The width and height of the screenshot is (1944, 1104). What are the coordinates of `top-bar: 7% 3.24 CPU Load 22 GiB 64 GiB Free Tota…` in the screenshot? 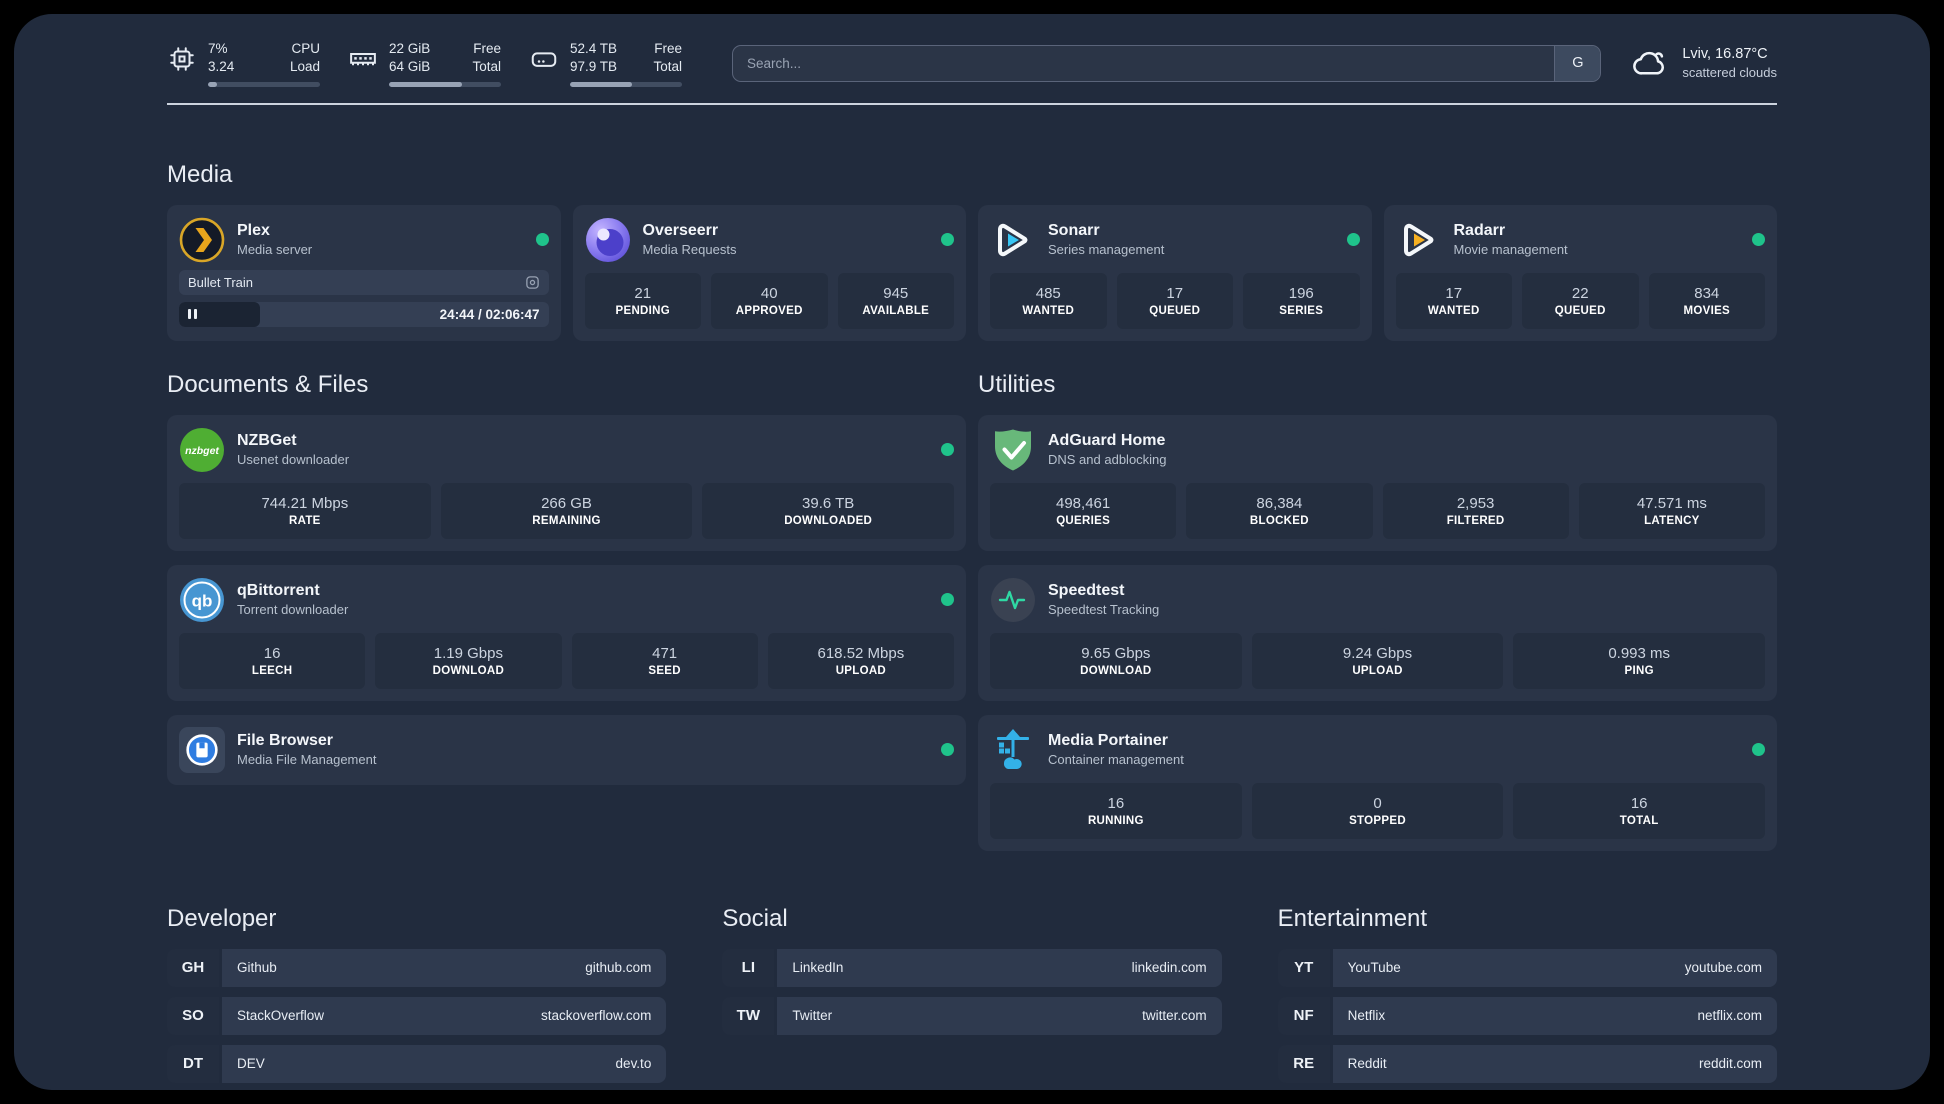 It's located at (972, 63).